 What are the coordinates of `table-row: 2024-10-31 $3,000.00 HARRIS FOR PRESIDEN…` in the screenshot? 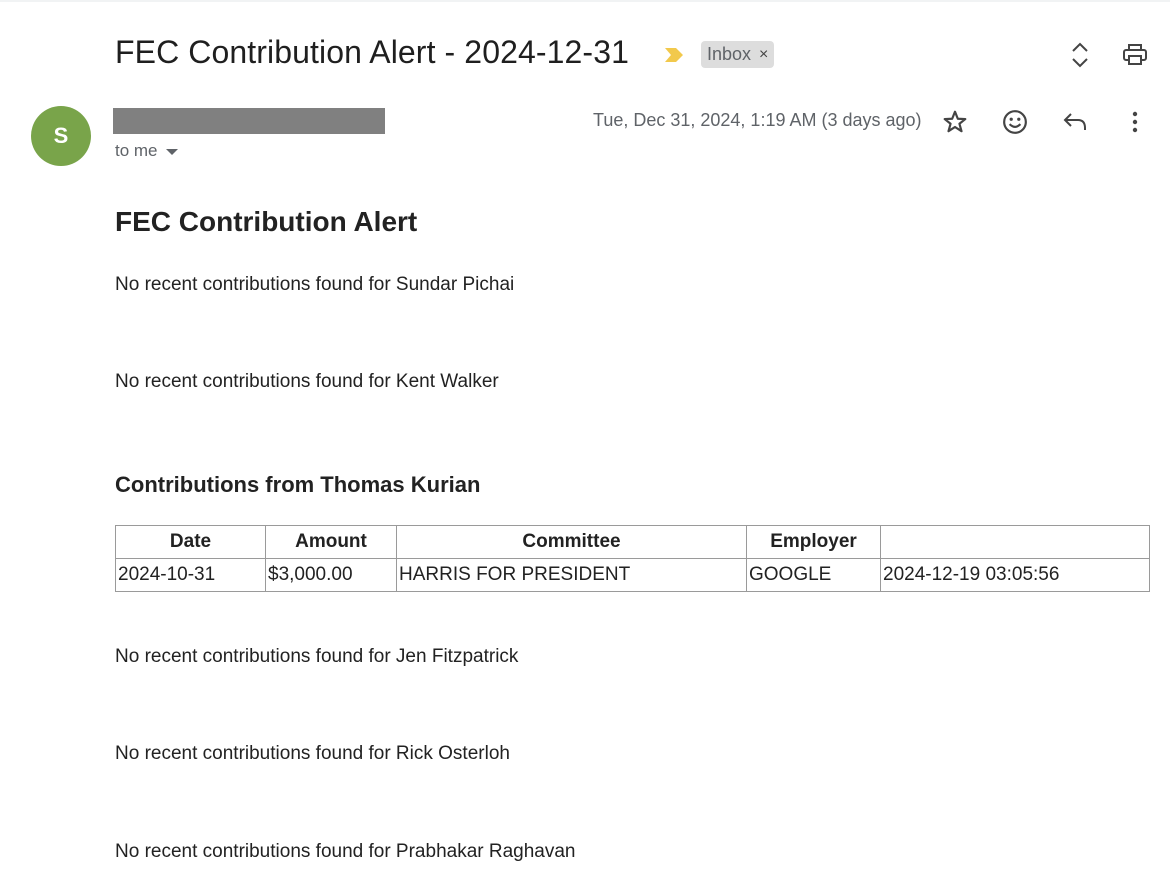 It's located at (632, 575).